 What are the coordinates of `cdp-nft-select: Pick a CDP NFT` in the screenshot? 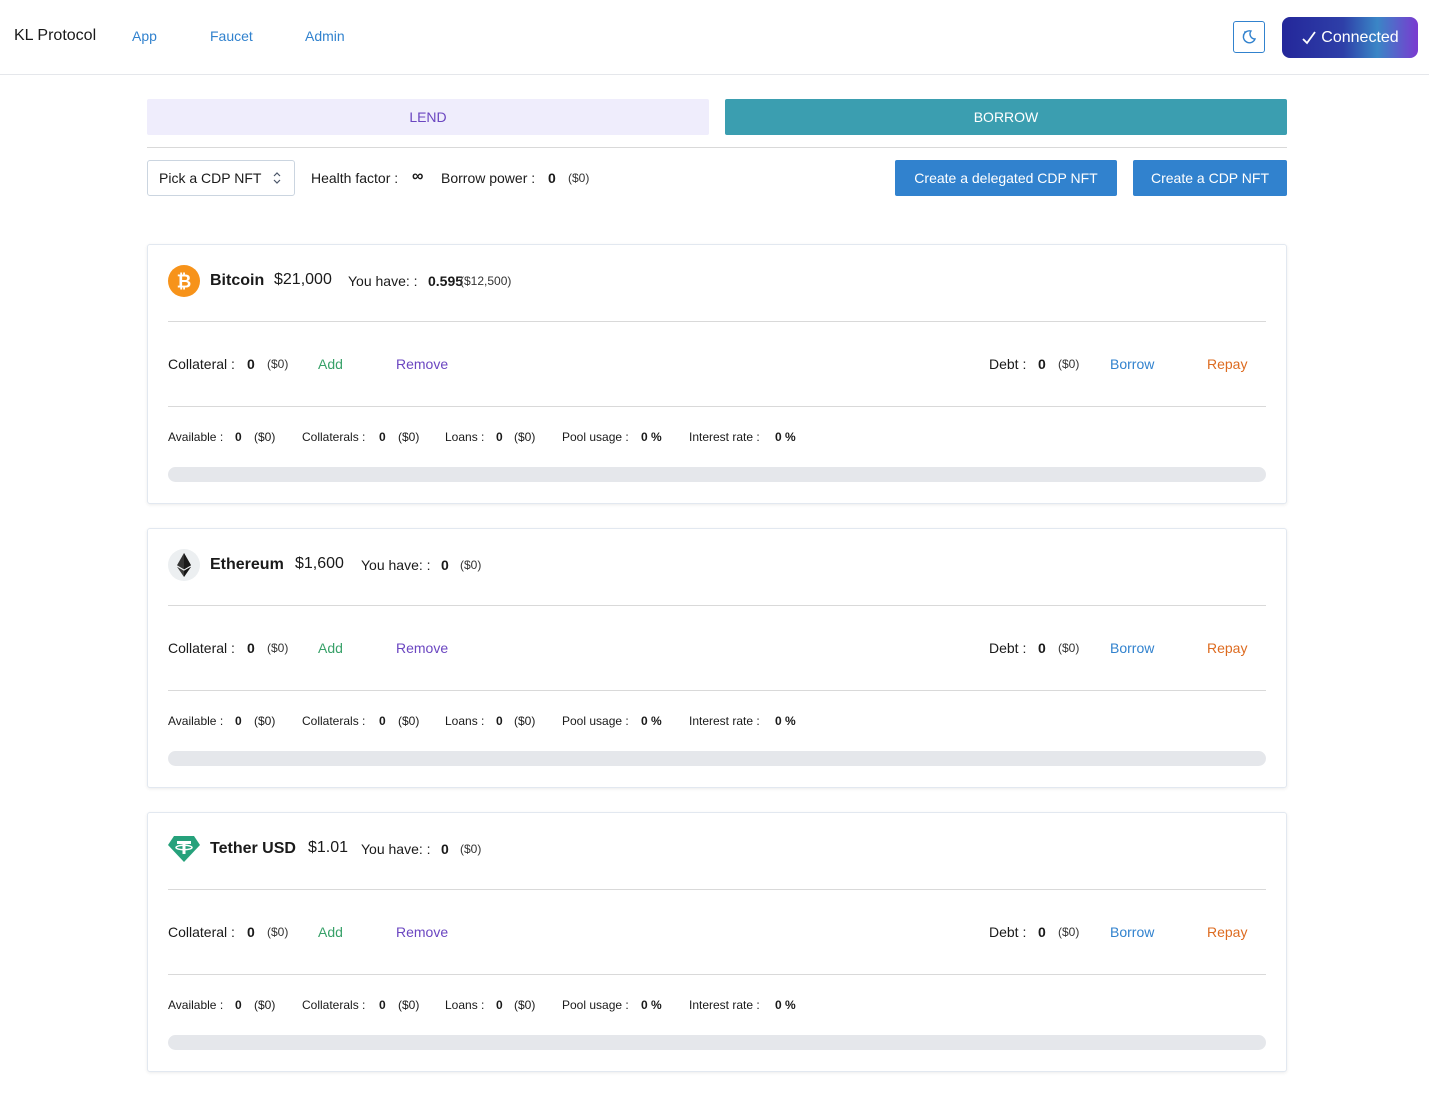 It's located at (221, 178).